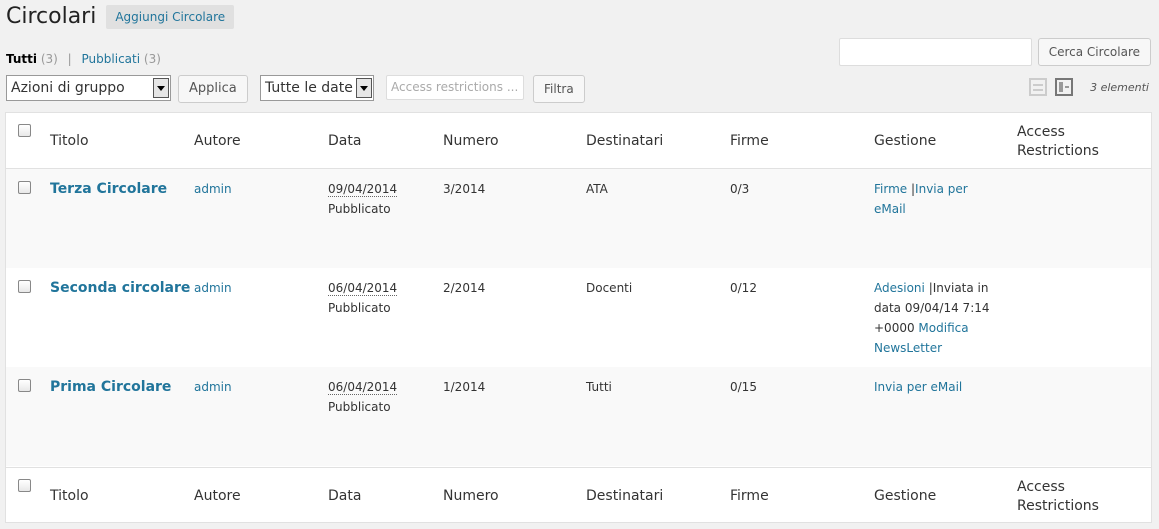  What do you see at coordinates (609, 288) in the screenshot?
I see `row-recipients: Docenti` at bounding box center [609, 288].